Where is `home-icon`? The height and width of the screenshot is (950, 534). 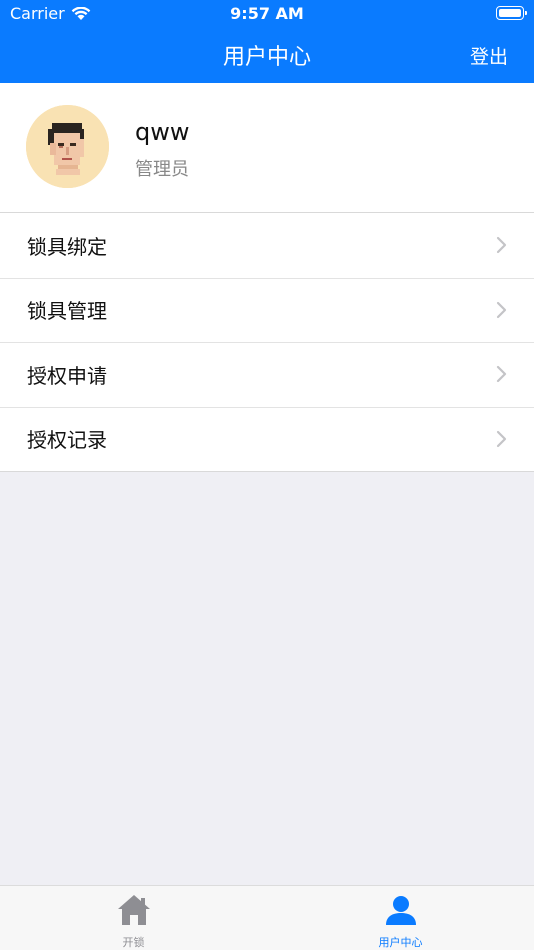 home-icon is located at coordinates (133, 910).